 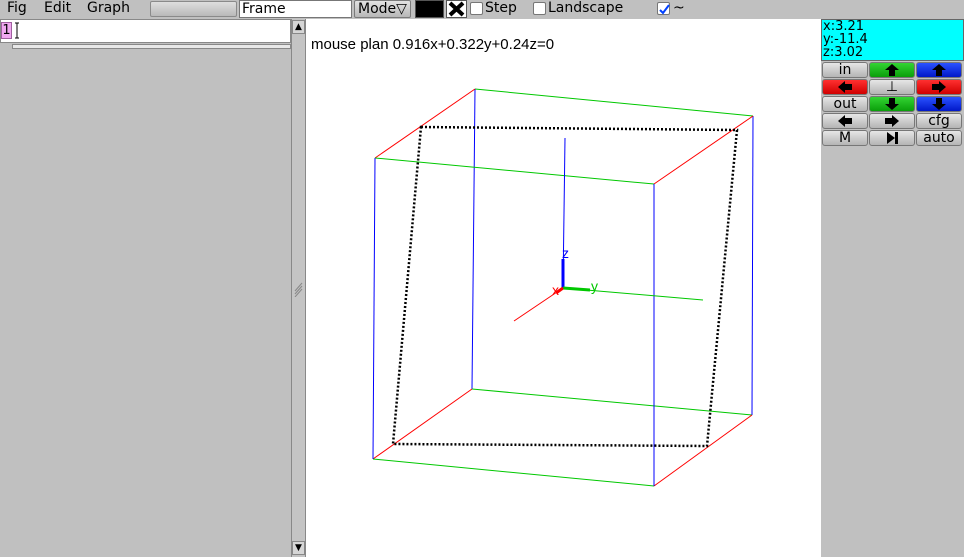 I want to click on play-end-icon, so click(x=892, y=138).